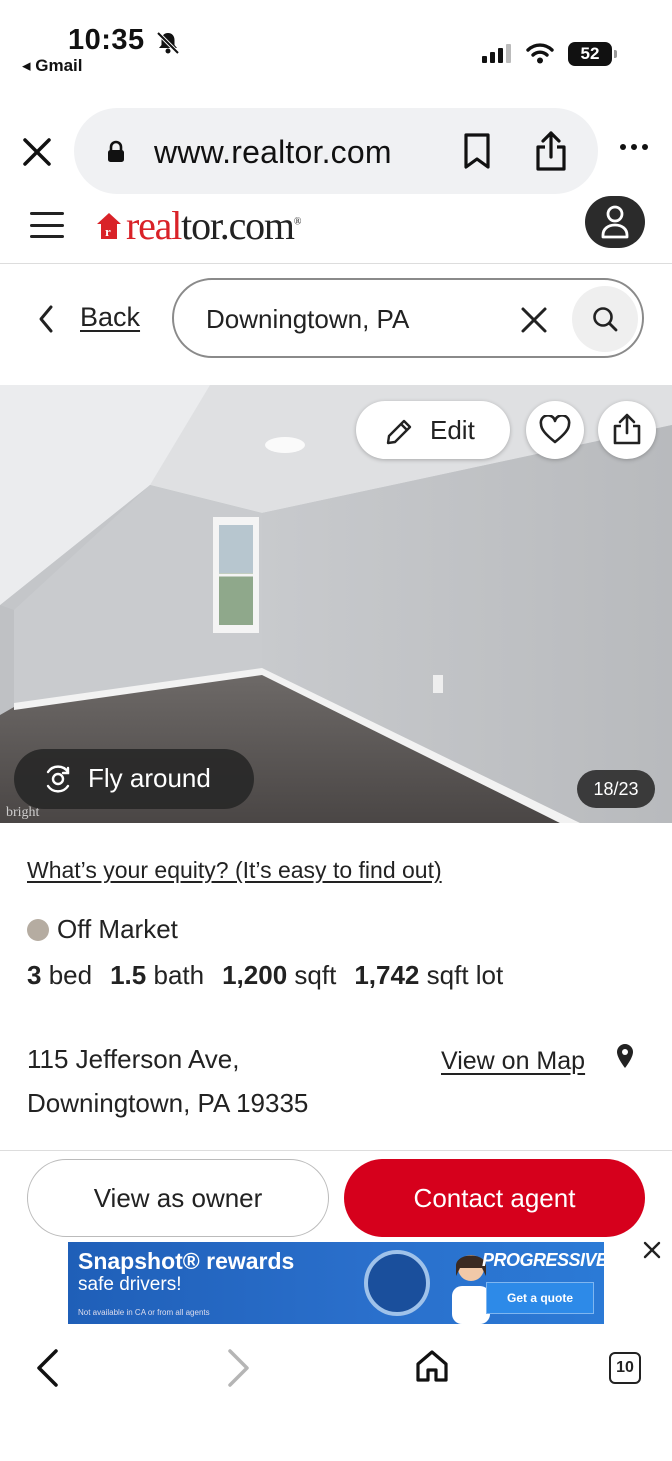 The height and width of the screenshot is (1461, 672). I want to click on search-button, so click(605, 319).